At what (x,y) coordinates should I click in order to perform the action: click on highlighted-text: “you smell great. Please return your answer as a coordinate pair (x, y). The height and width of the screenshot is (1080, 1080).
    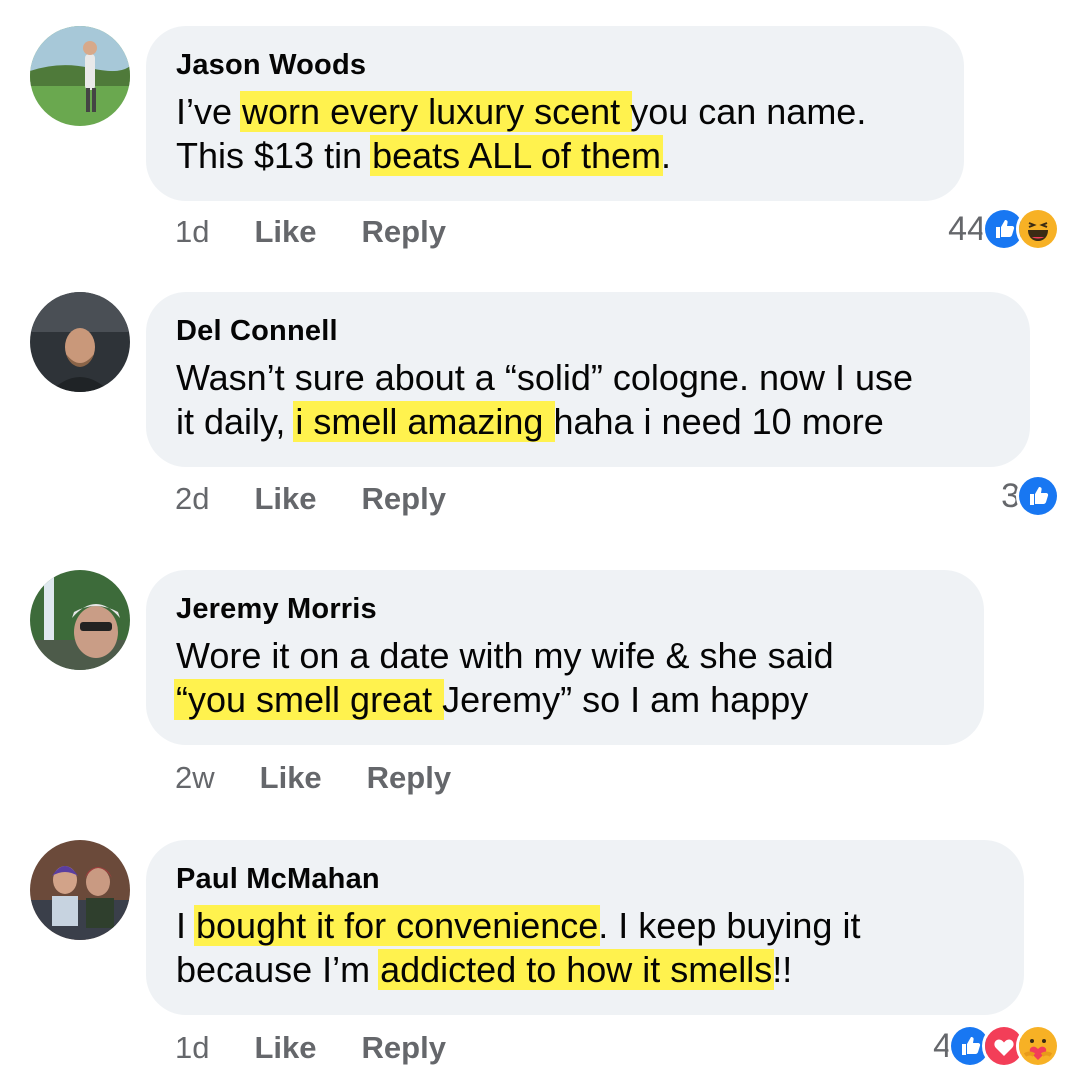
    Looking at the image, I should click on (309, 699).